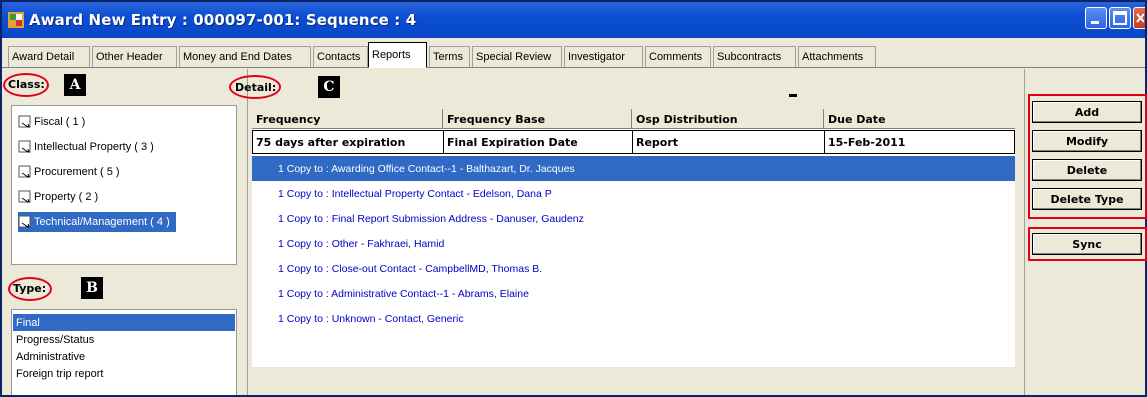  I want to click on close-button, so click(1139, 18).